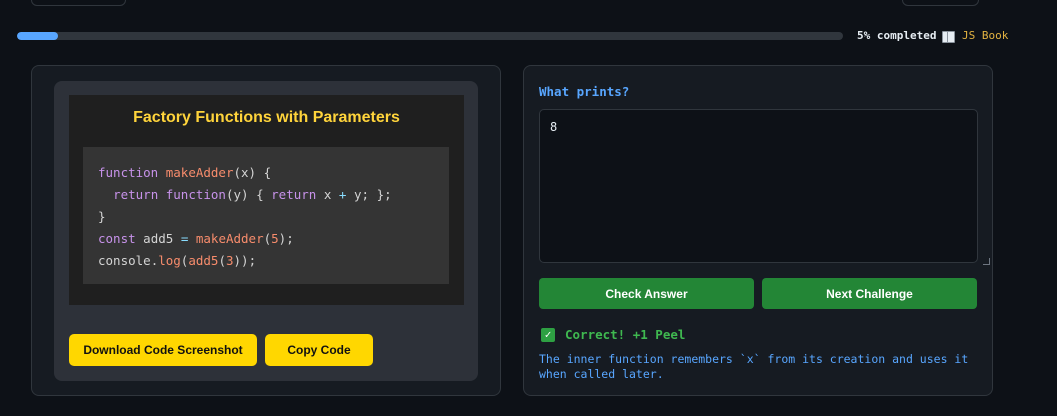 The width and height of the screenshot is (1057, 416). What do you see at coordinates (163, 350) in the screenshot?
I see `download-code-screenshot-button: Download Code Screenshot` at bounding box center [163, 350].